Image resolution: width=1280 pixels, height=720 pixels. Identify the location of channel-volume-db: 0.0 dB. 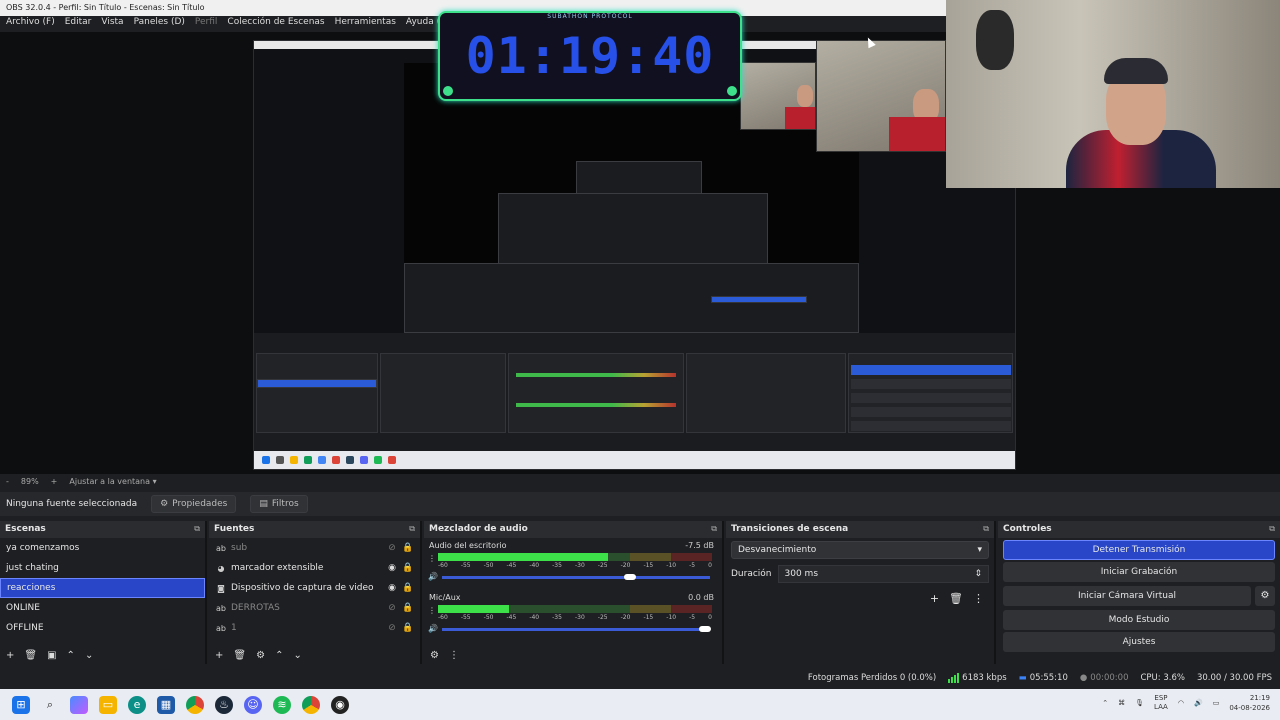
(701, 597).